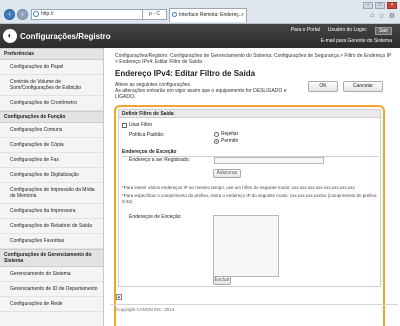 The image size is (400, 326). I want to click on policy-reject-label: Rejeitar, so click(230, 134).